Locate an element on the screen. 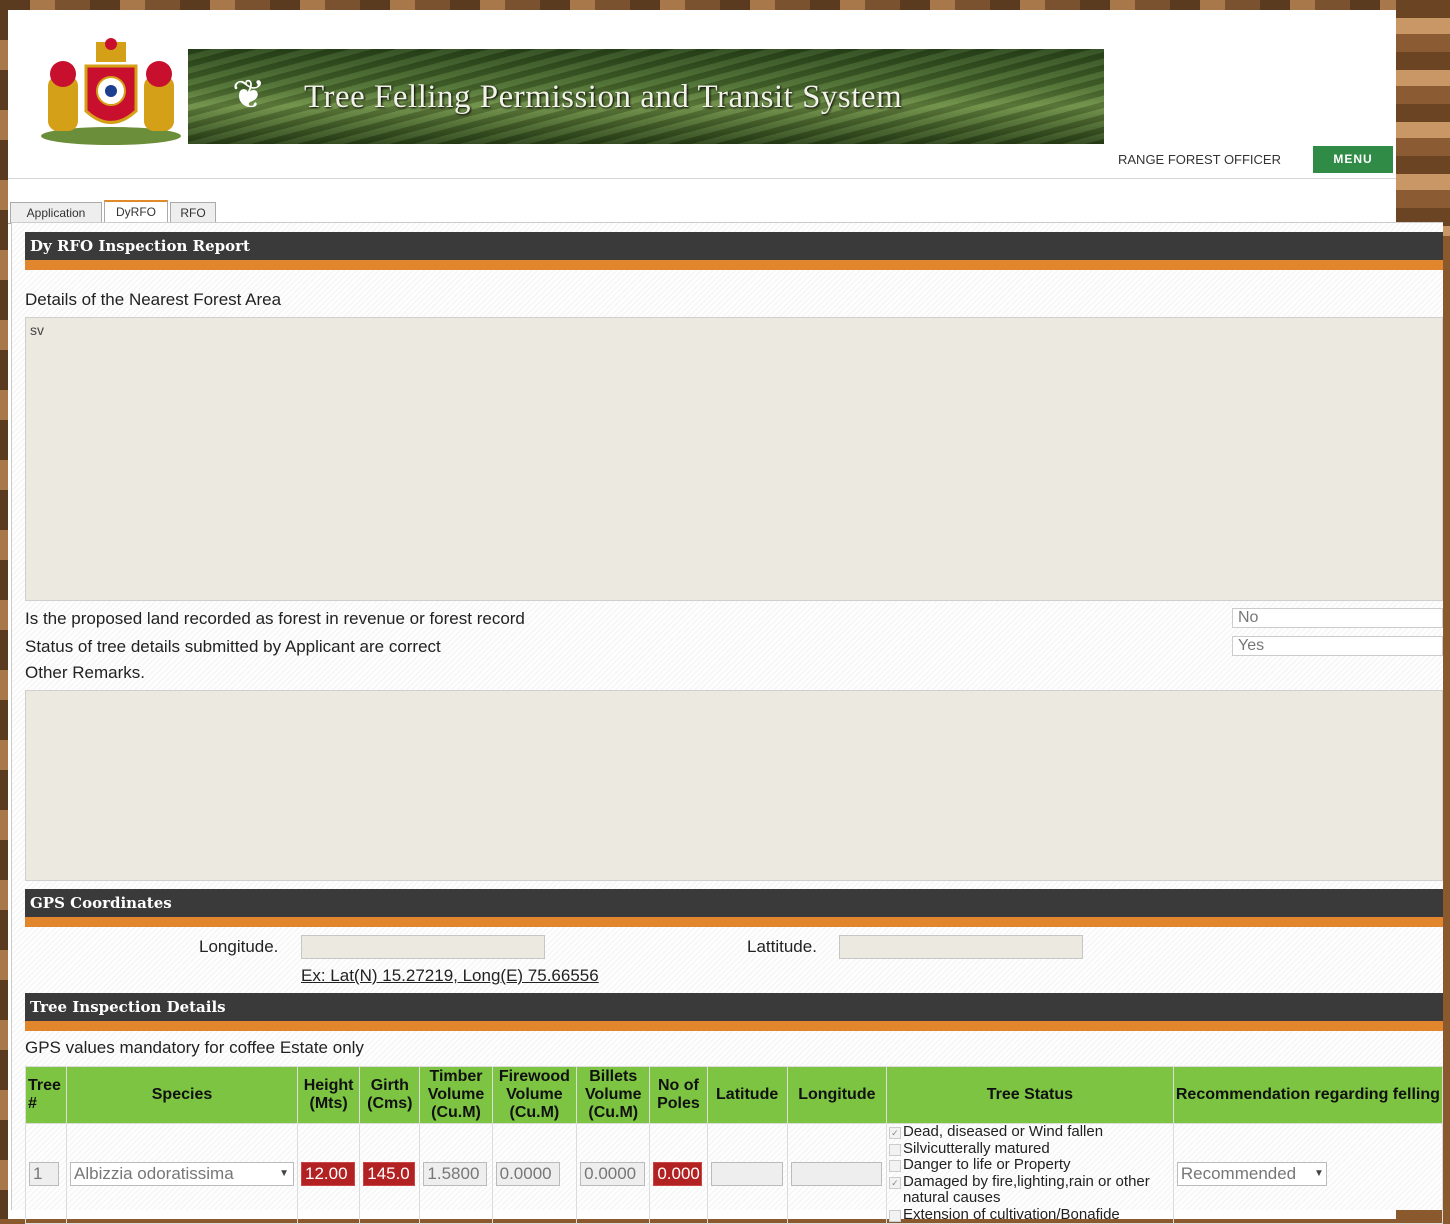  background-wood-top is located at coordinates (725, 5).